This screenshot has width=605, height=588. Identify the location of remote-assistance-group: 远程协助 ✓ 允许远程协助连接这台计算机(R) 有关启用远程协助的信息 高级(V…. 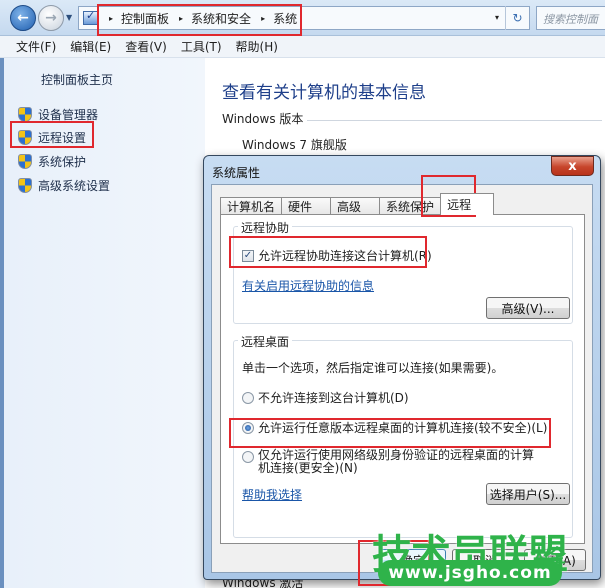
(403, 271).